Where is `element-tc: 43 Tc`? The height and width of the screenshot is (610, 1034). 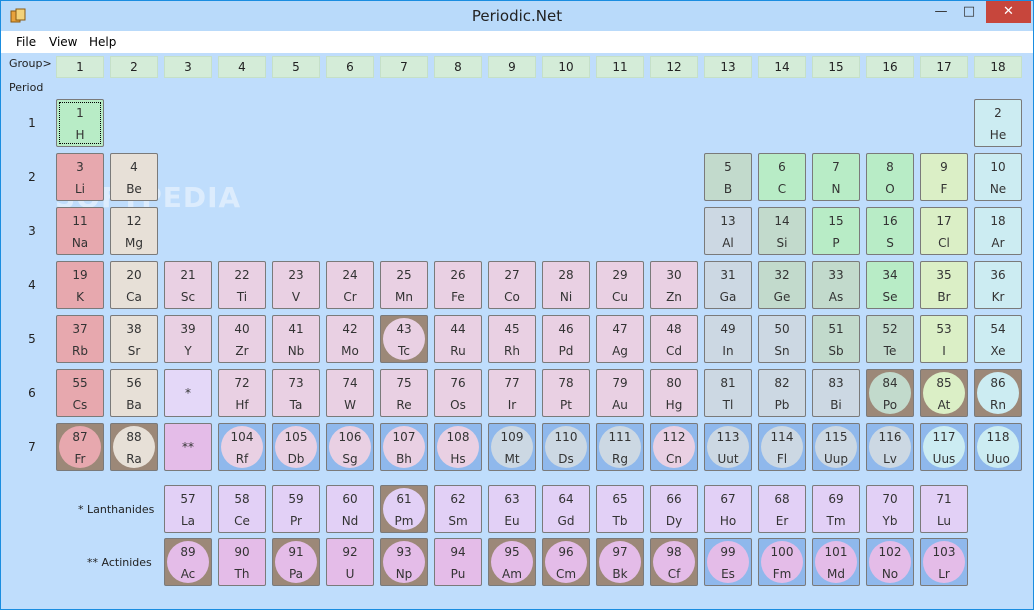
element-tc: 43 Tc is located at coordinates (404, 339).